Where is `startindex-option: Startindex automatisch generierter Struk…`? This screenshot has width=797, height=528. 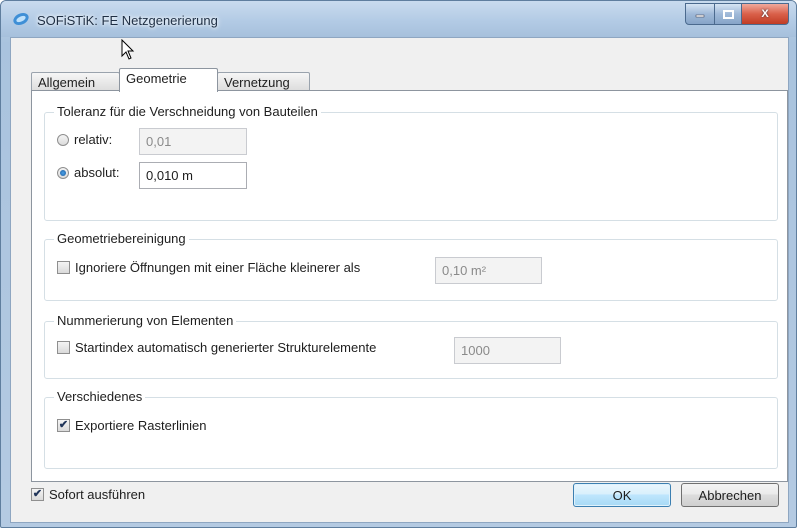
startindex-option: Startindex automatisch generierter Struk… is located at coordinates (216, 347).